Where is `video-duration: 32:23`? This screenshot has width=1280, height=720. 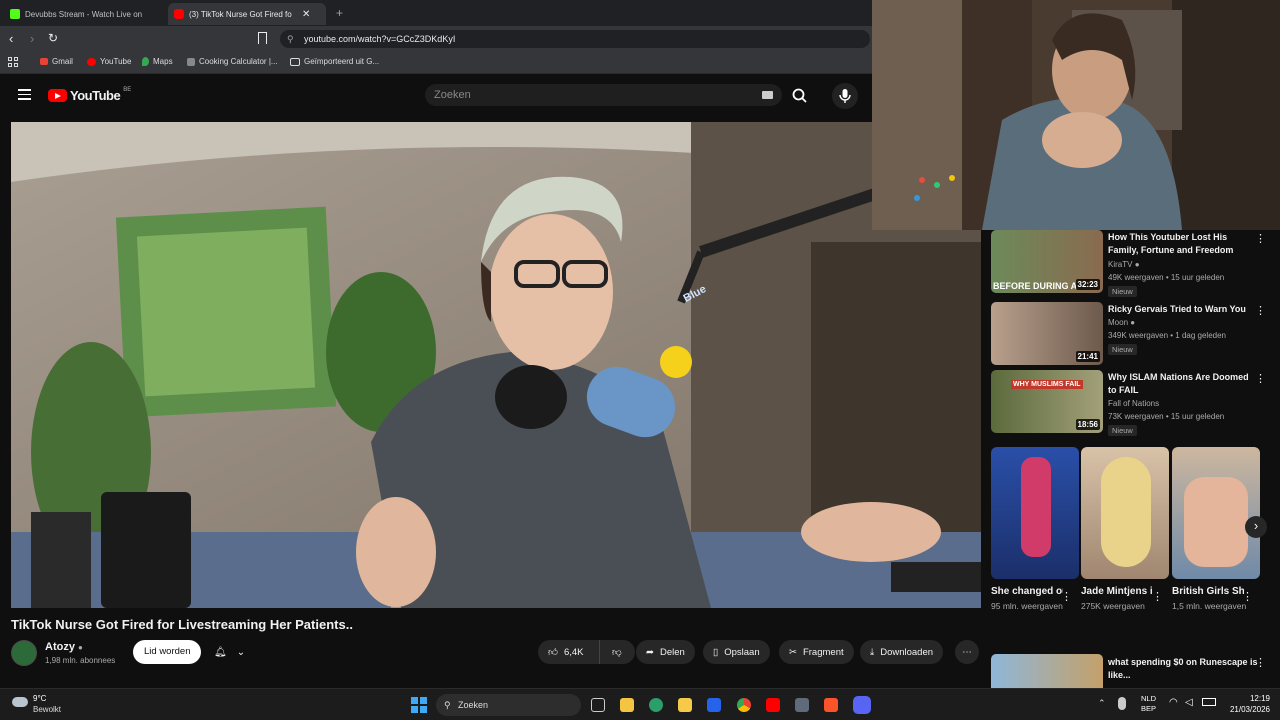
video-duration: 32:23 is located at coordinates (1087, 284).